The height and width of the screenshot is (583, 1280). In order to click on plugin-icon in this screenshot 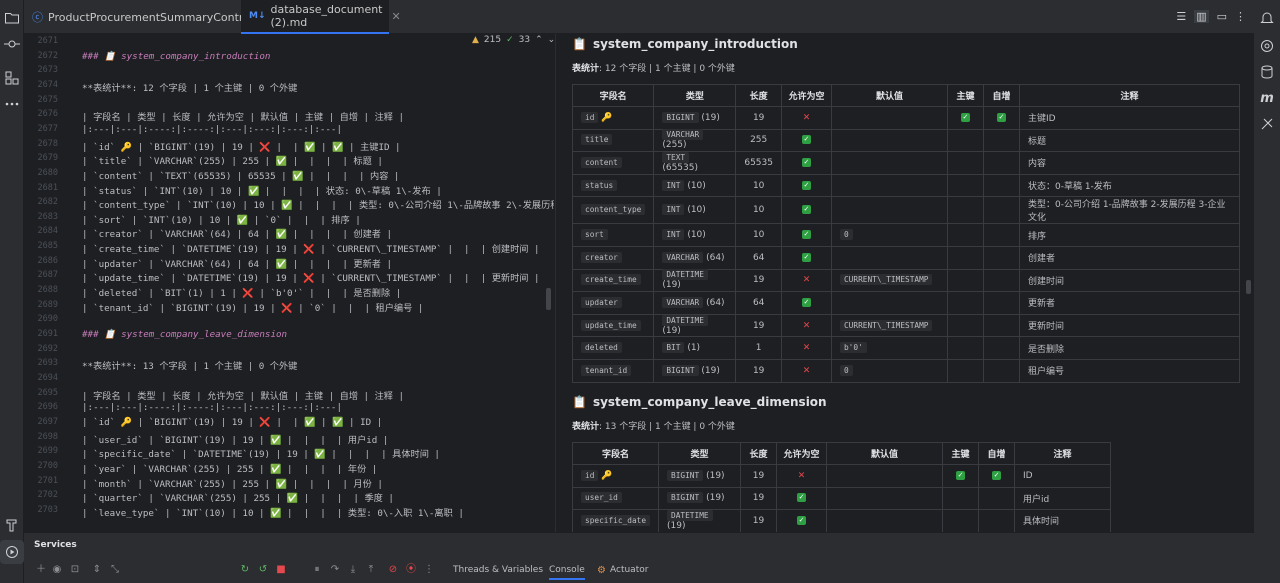, I will do `click(1267, 124)`.